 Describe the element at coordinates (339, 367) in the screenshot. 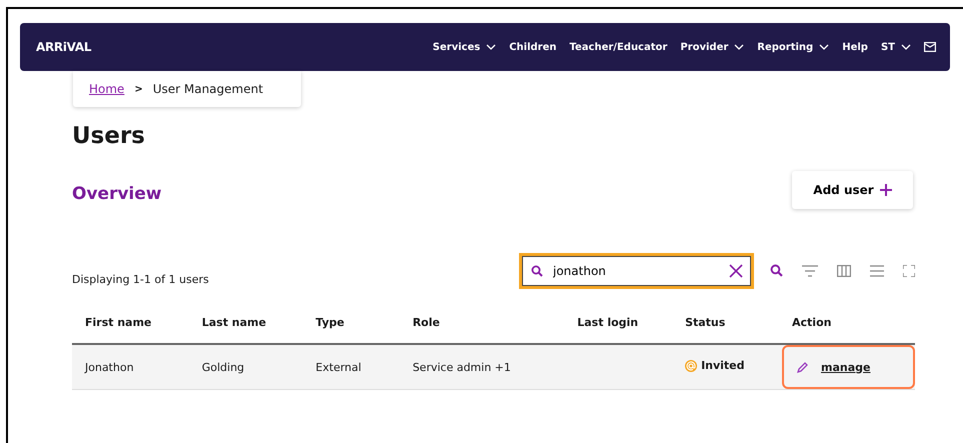

I see `table-cell: External` at that location.